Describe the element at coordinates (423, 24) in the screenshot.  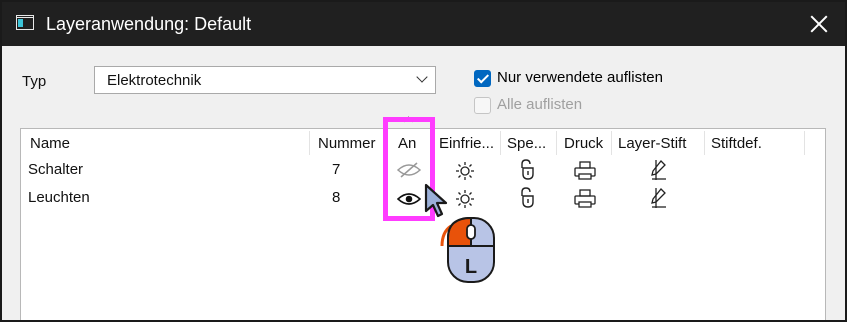
I see `title-bar: Layeranwendung: Default` at that location.